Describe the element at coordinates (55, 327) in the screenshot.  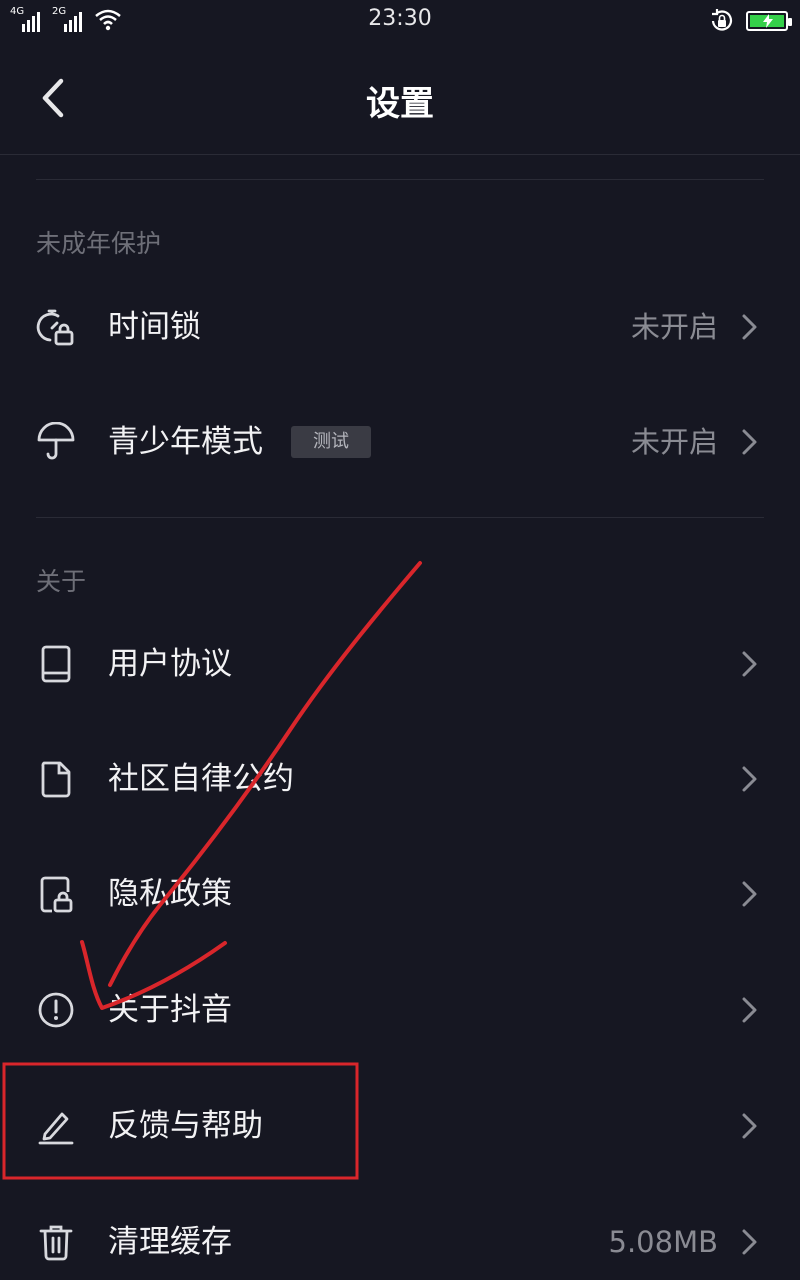
I see `timer-lock-icon` at that location.